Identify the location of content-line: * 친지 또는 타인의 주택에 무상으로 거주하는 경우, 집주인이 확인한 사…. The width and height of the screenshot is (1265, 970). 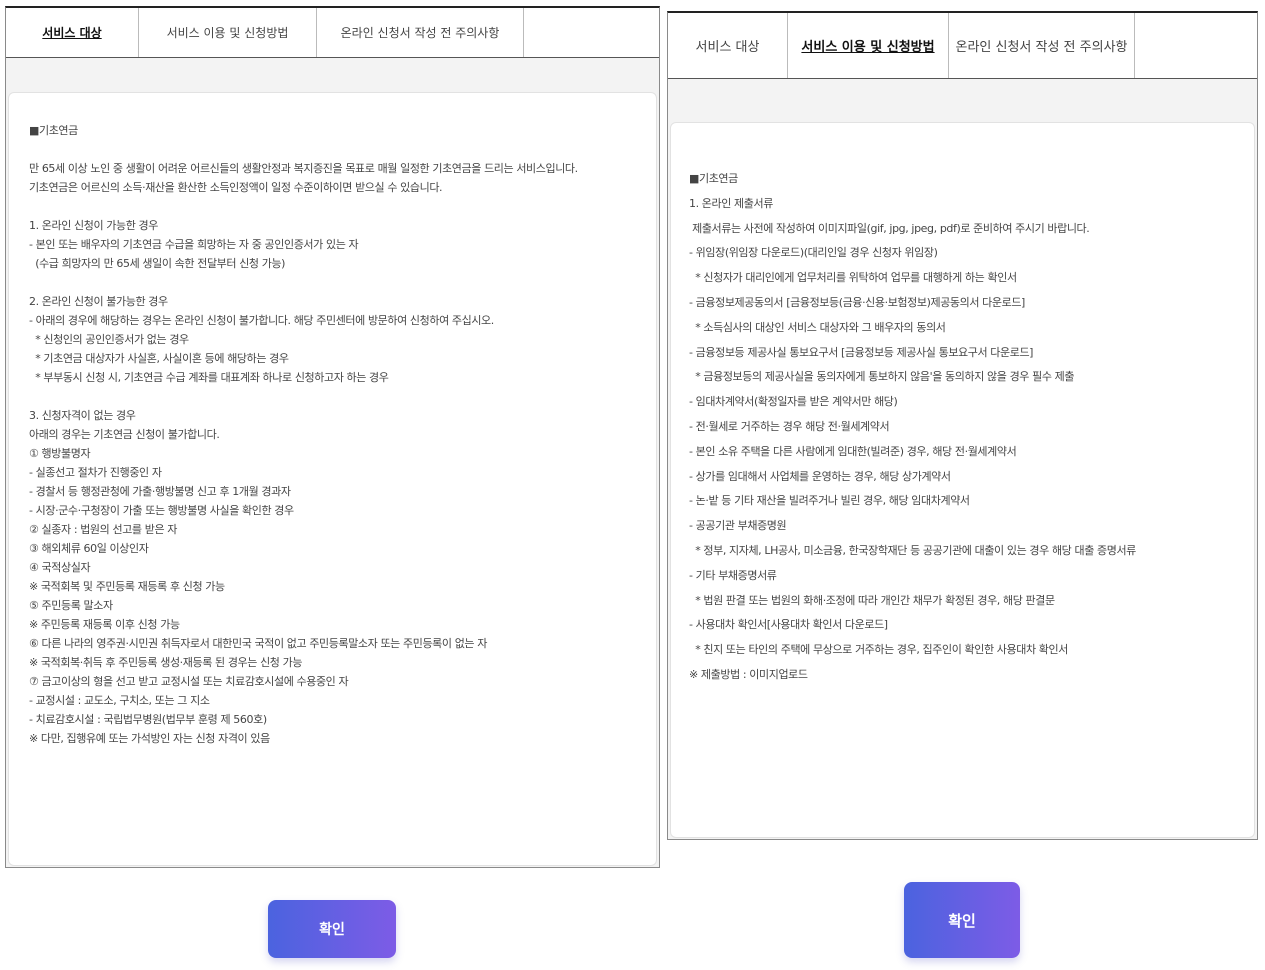
(878, 650).